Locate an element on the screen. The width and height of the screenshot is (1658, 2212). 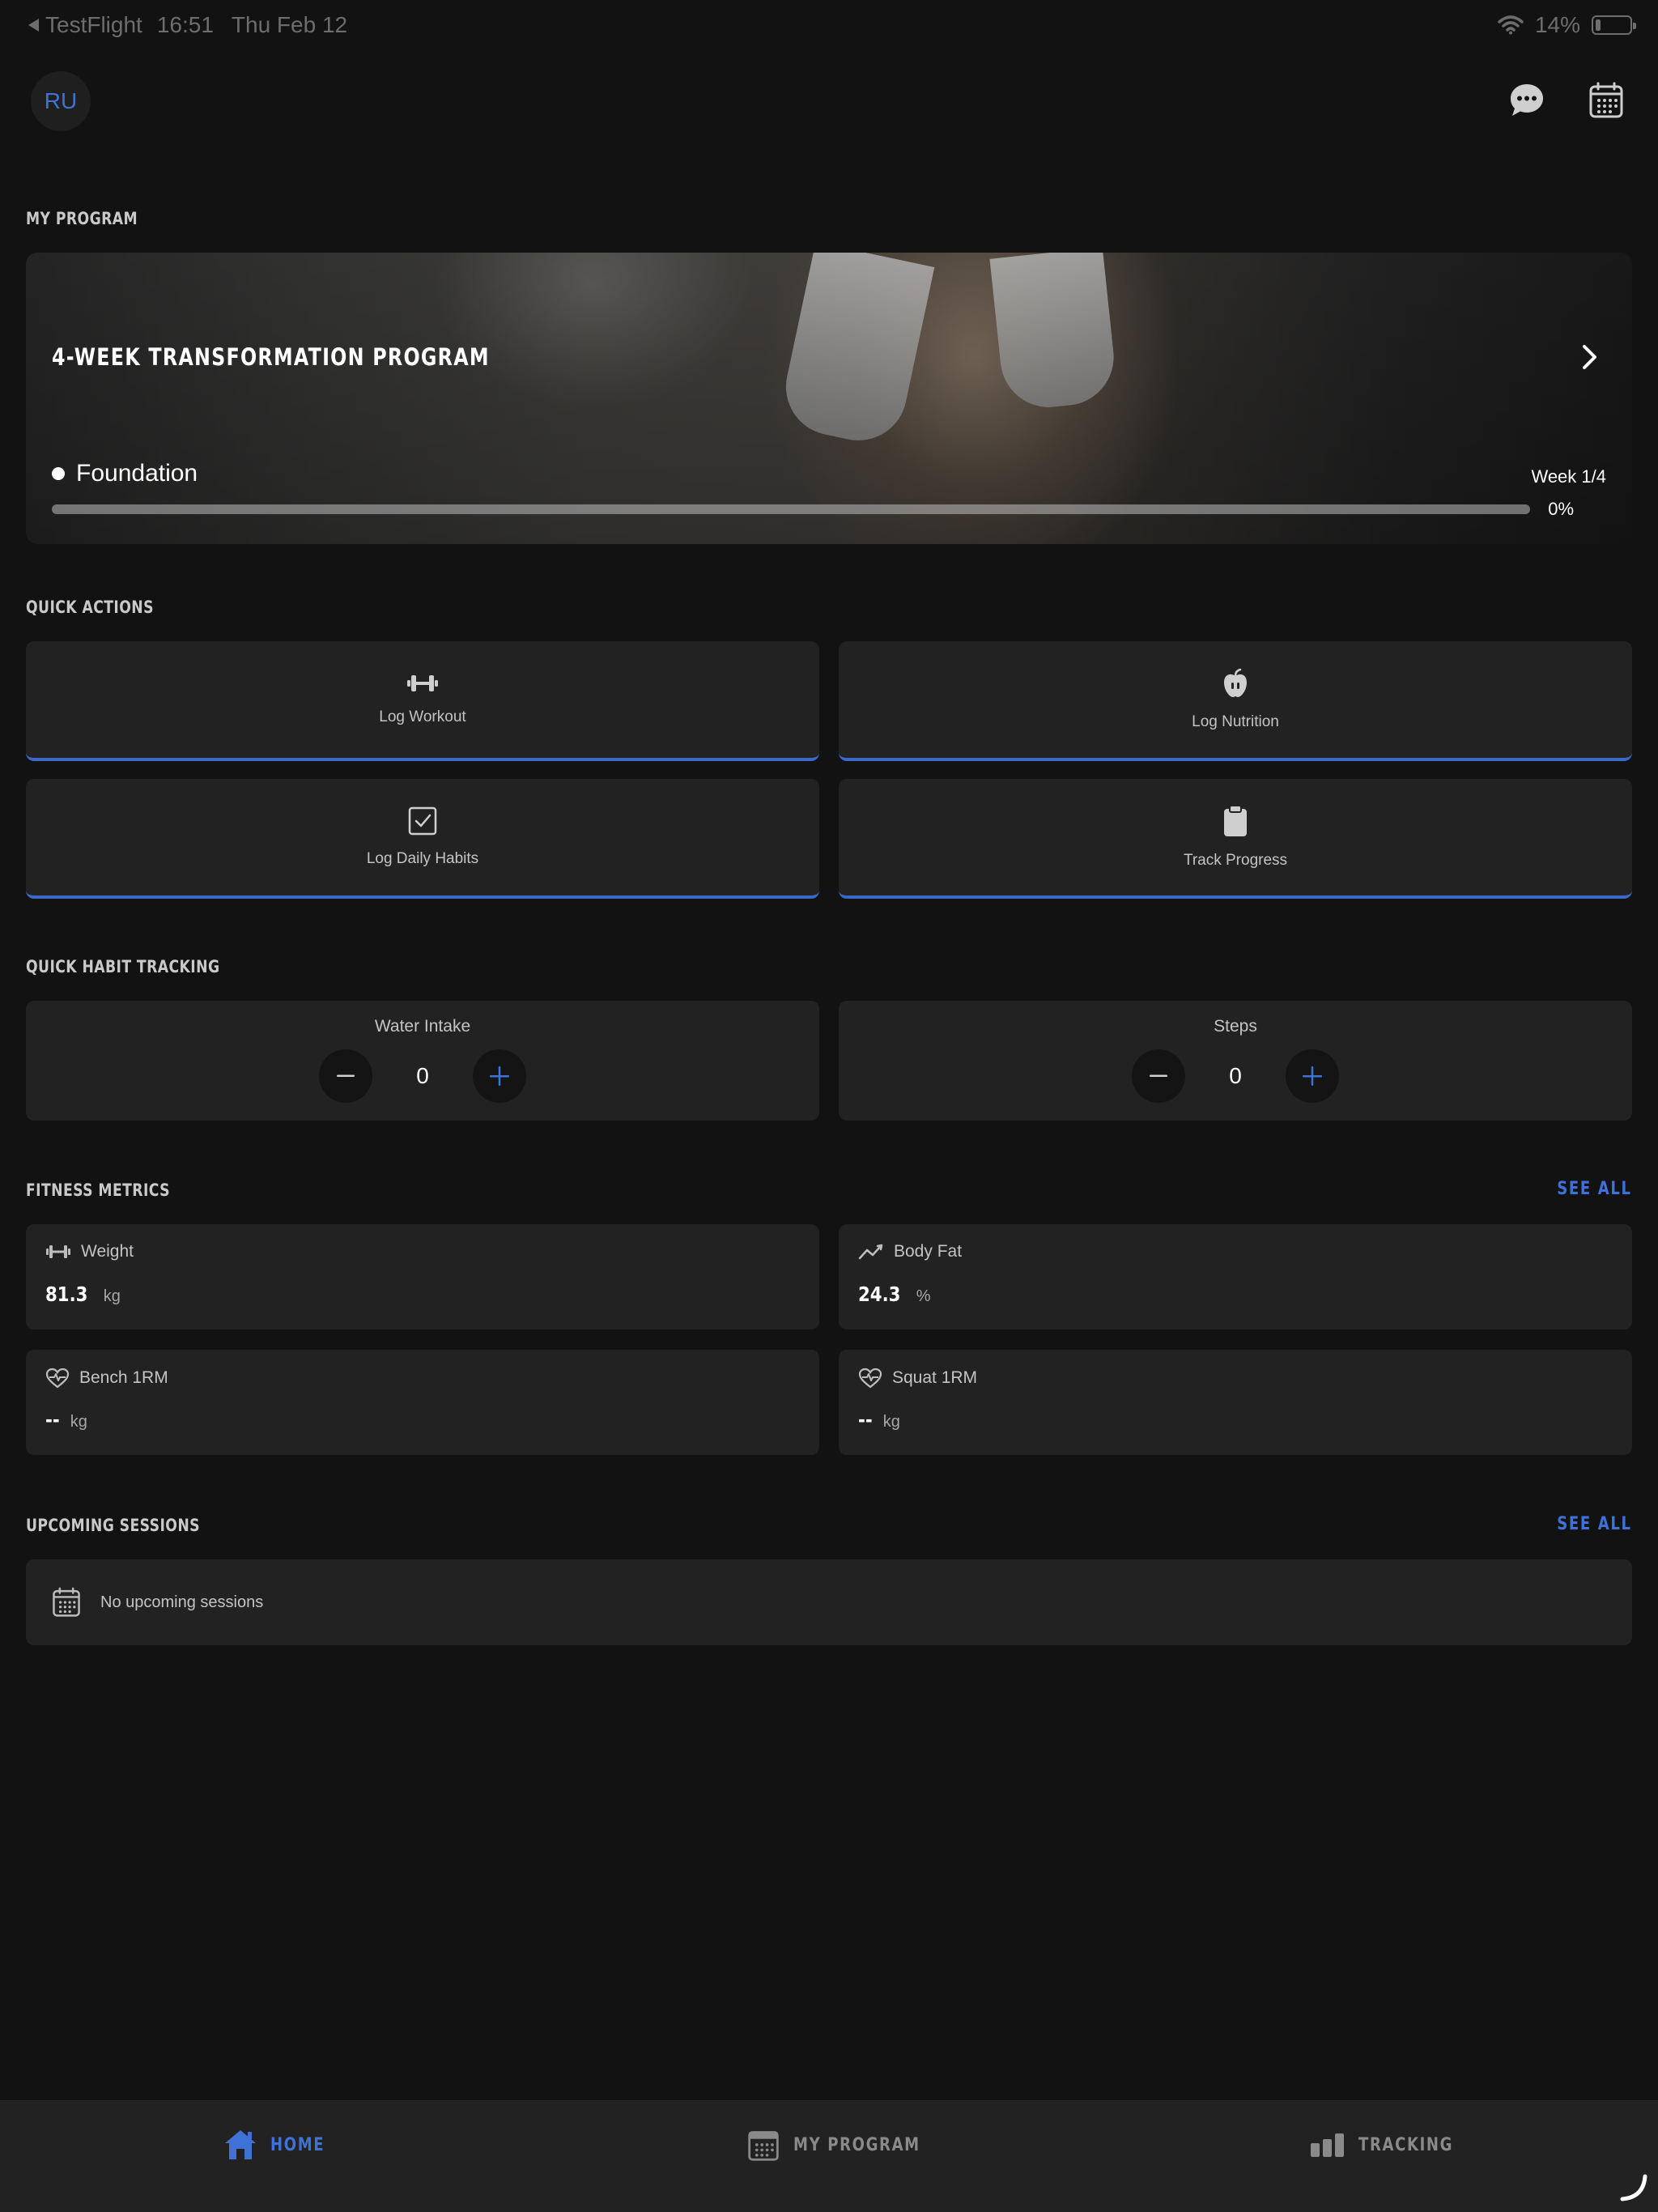
metric-label: Bench 1RM is located at coordinates (123, 1378).